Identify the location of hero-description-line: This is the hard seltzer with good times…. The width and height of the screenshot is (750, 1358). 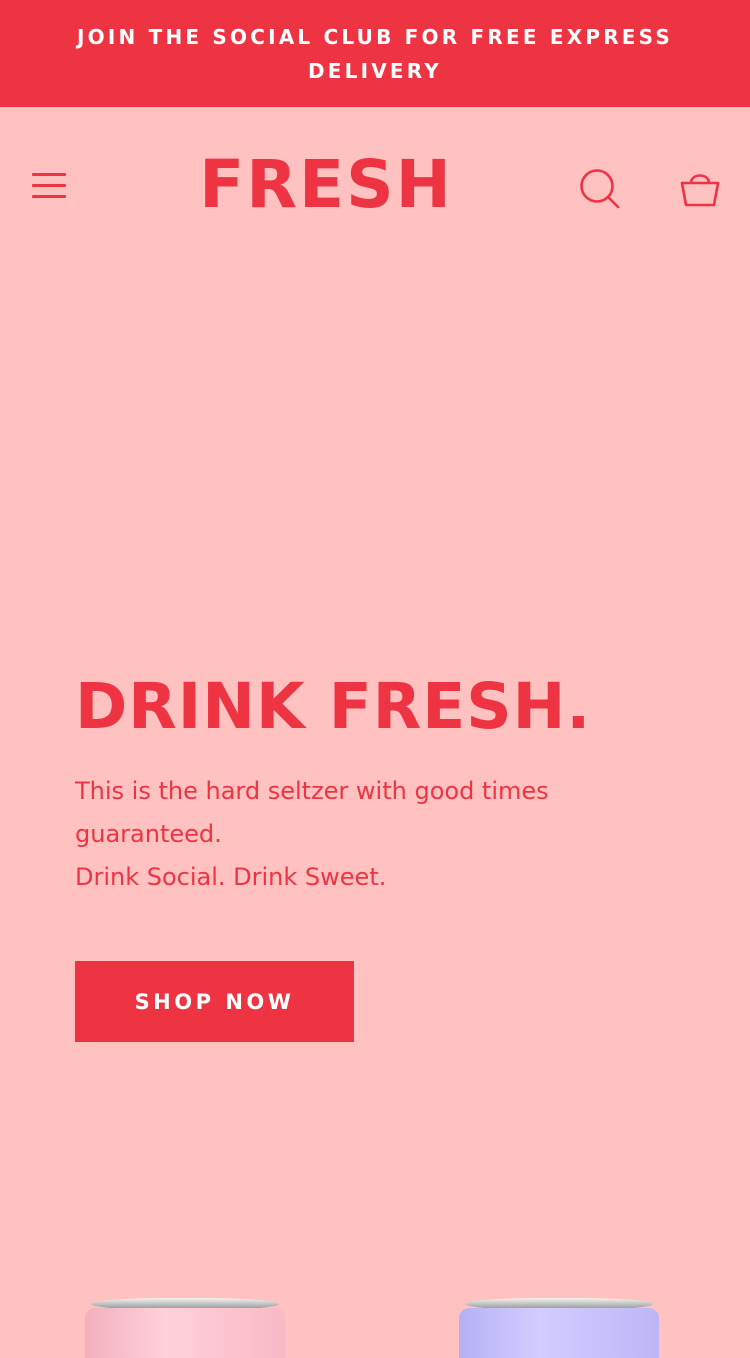
(312, 812).